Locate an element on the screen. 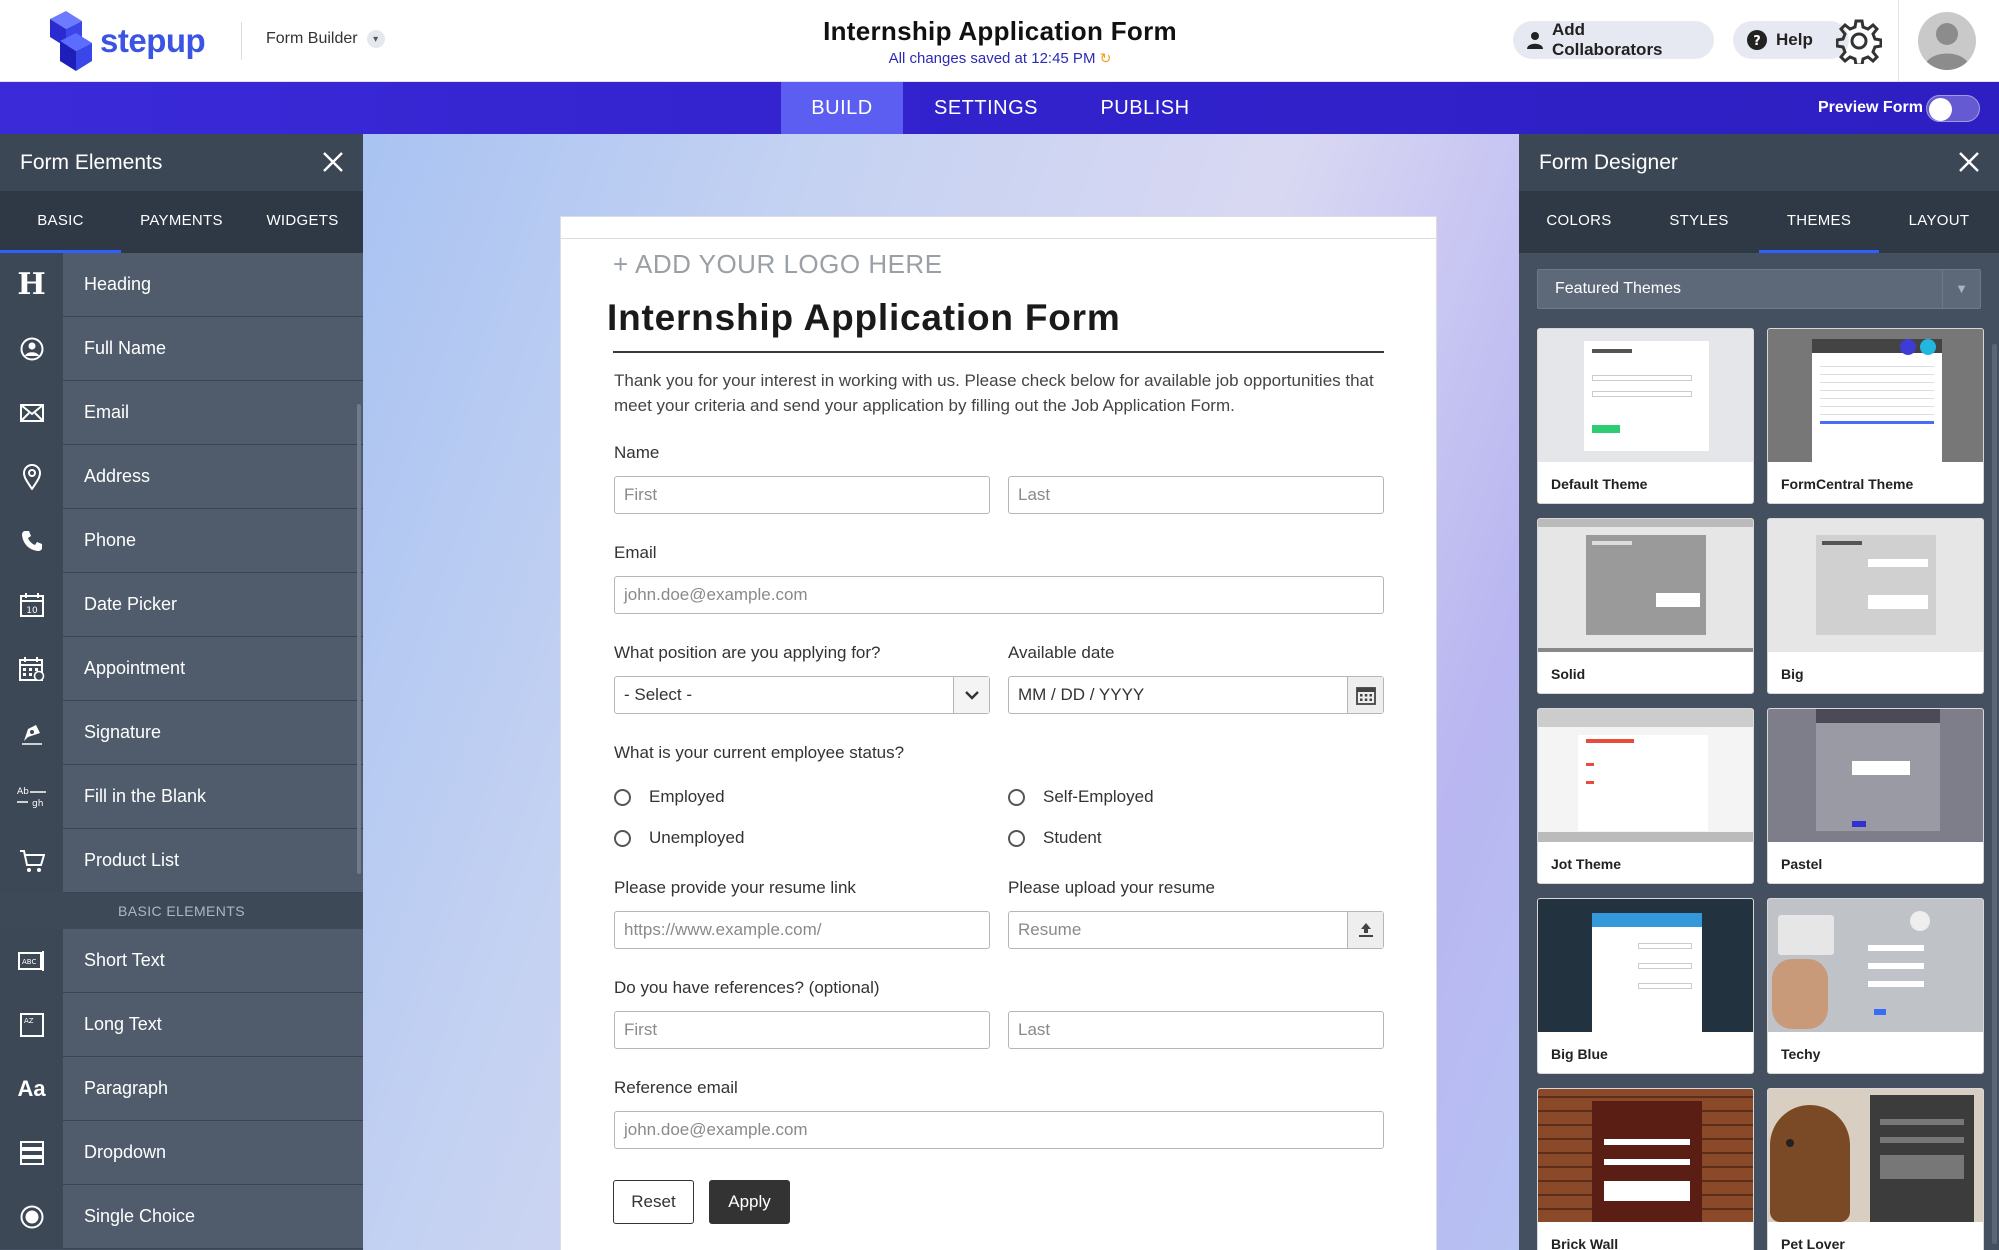  reference-last-input: Last is located at coordinates (1196, 1030).